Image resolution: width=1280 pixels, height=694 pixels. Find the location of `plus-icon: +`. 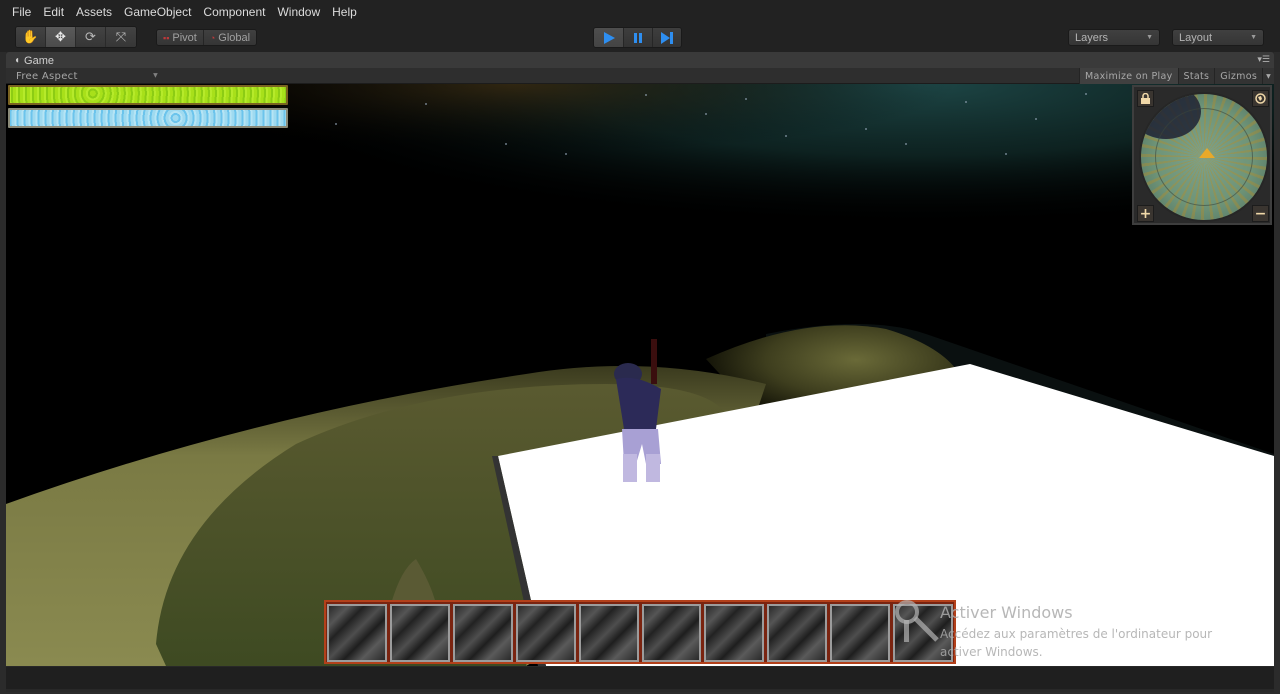

plus-icon: + is located at coordinates (1145, 213).